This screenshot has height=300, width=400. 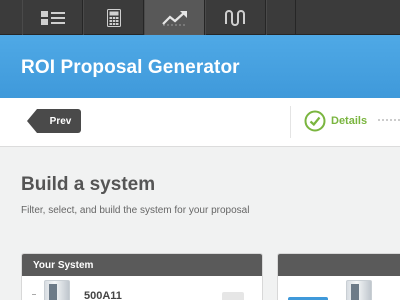 What do you see at coordinates (315, 121) in the screenshot?
I see `check-circle-icon` at bounding box center [315, 121].